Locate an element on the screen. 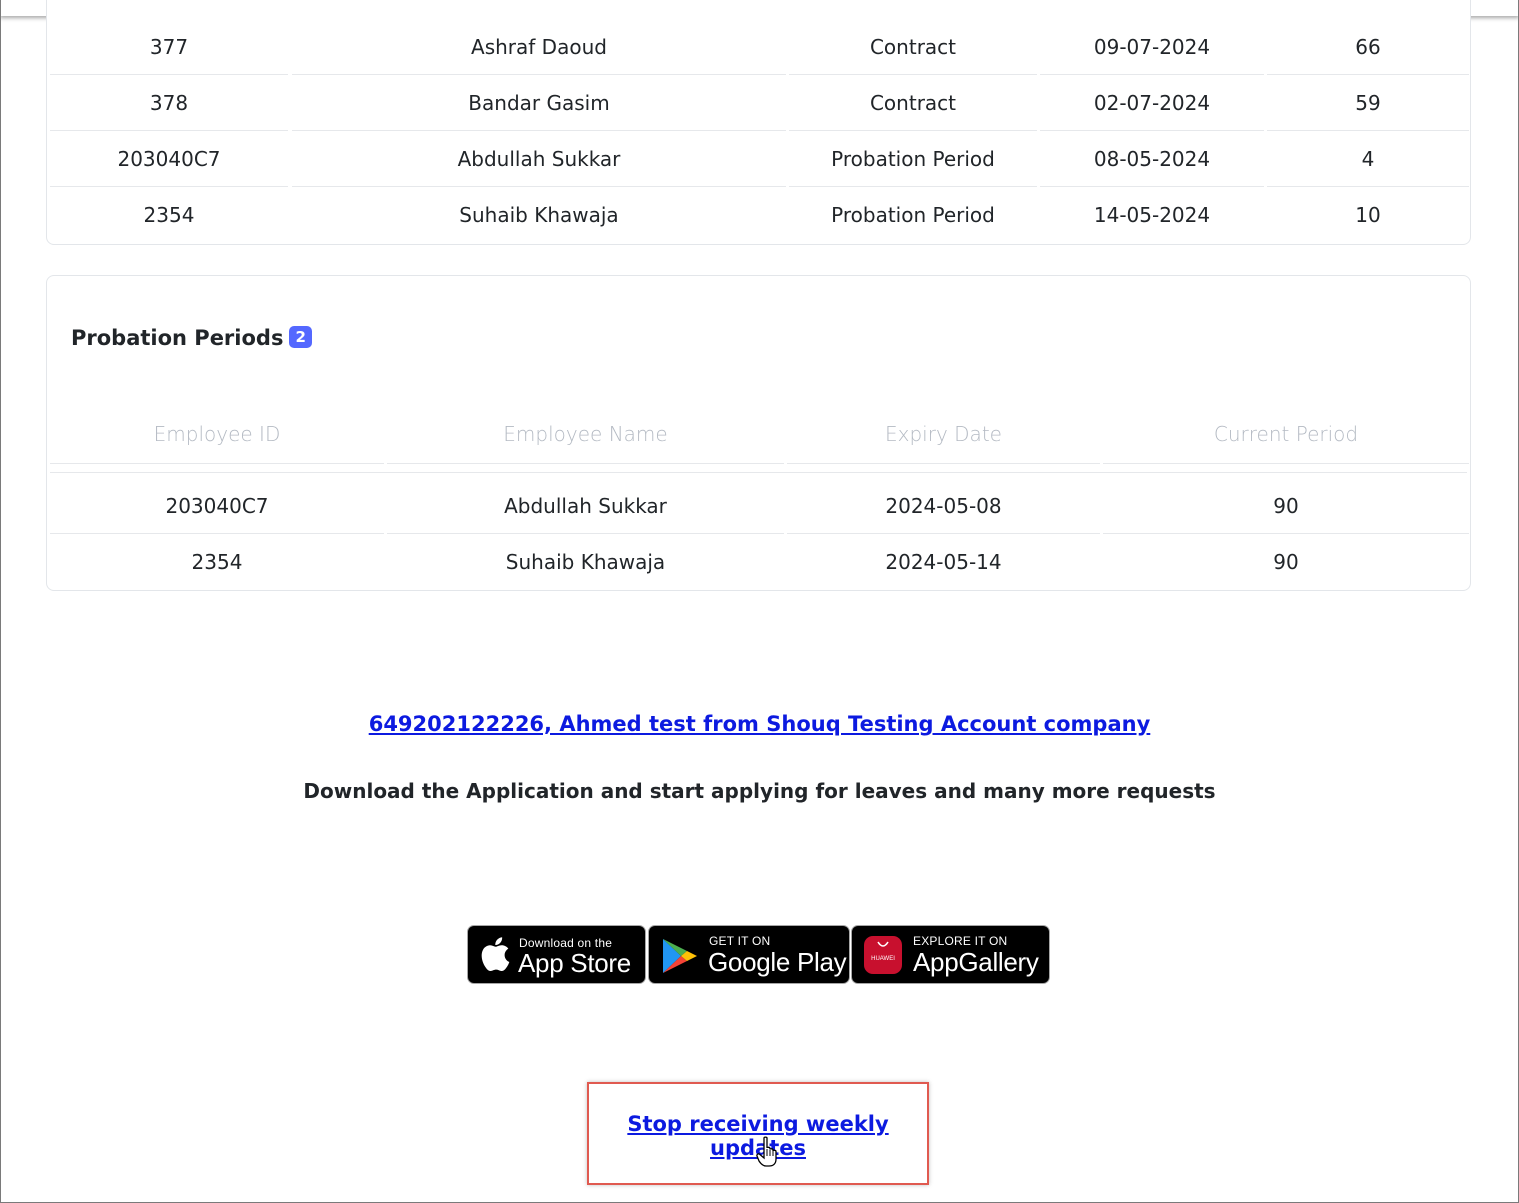 The width and height of the screenshot is (1519, 1203). google-play-badge: GET IT ON Google Play is located at coordinates (749, 954).